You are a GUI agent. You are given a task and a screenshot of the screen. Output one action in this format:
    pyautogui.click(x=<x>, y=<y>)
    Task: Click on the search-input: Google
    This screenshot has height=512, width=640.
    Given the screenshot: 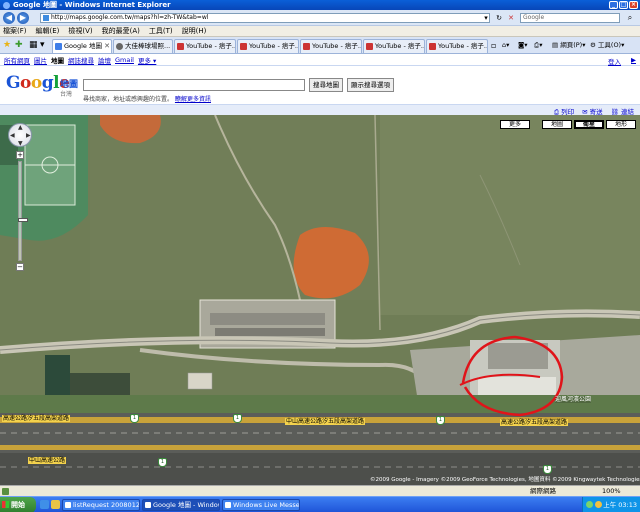 What is the action you would take?
    pyautogui.click(x=570, y=18)
    